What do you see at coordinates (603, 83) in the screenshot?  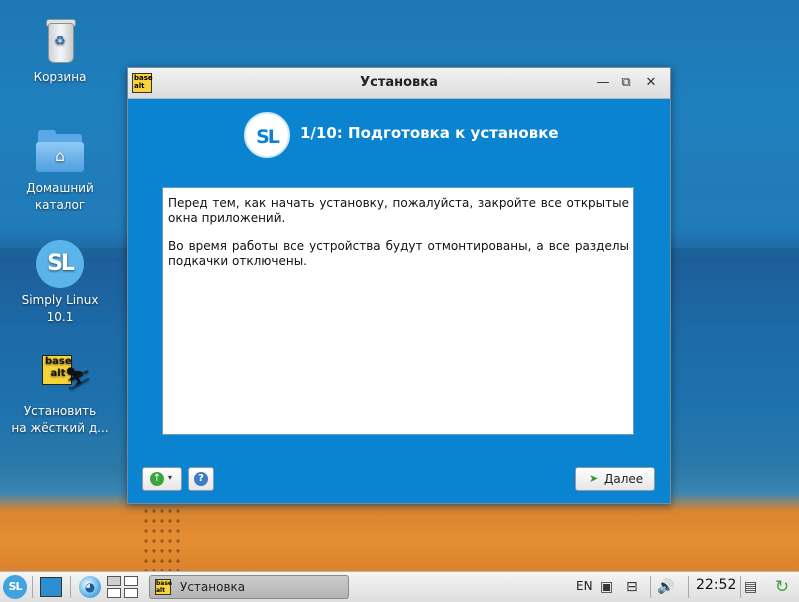 I see `minimize-button: —` at bounding box center [603, 83].